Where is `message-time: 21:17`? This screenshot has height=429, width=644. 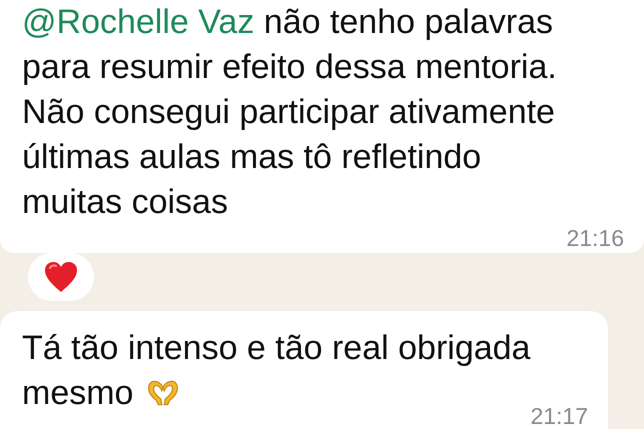
message-time: 21:17 is located at coordinates (559, 416).